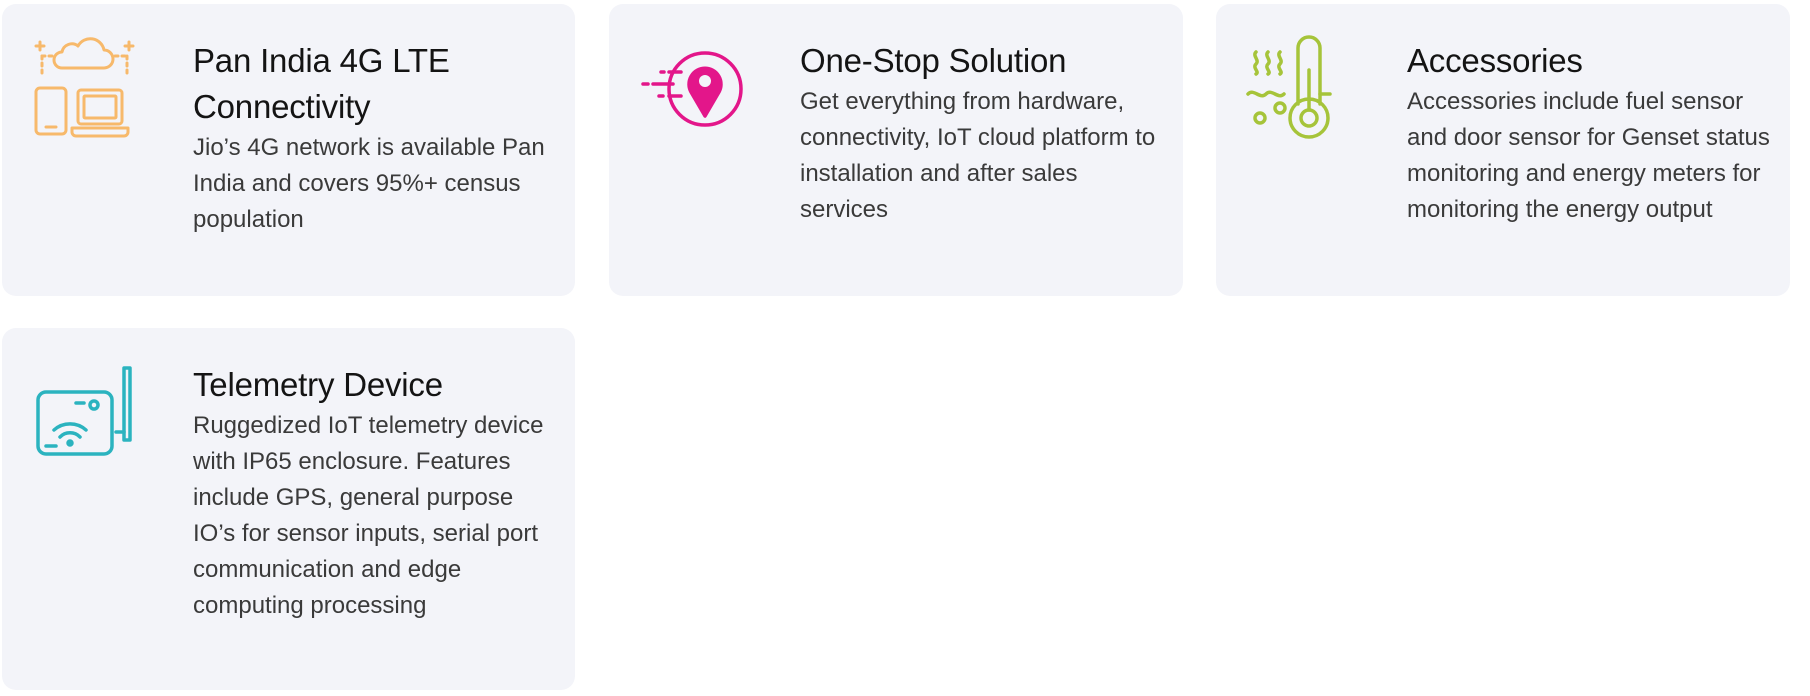  Describe the element at coordinates (318, 384) in the screenshot. I see `card-title: Telemetry Device` at that location.